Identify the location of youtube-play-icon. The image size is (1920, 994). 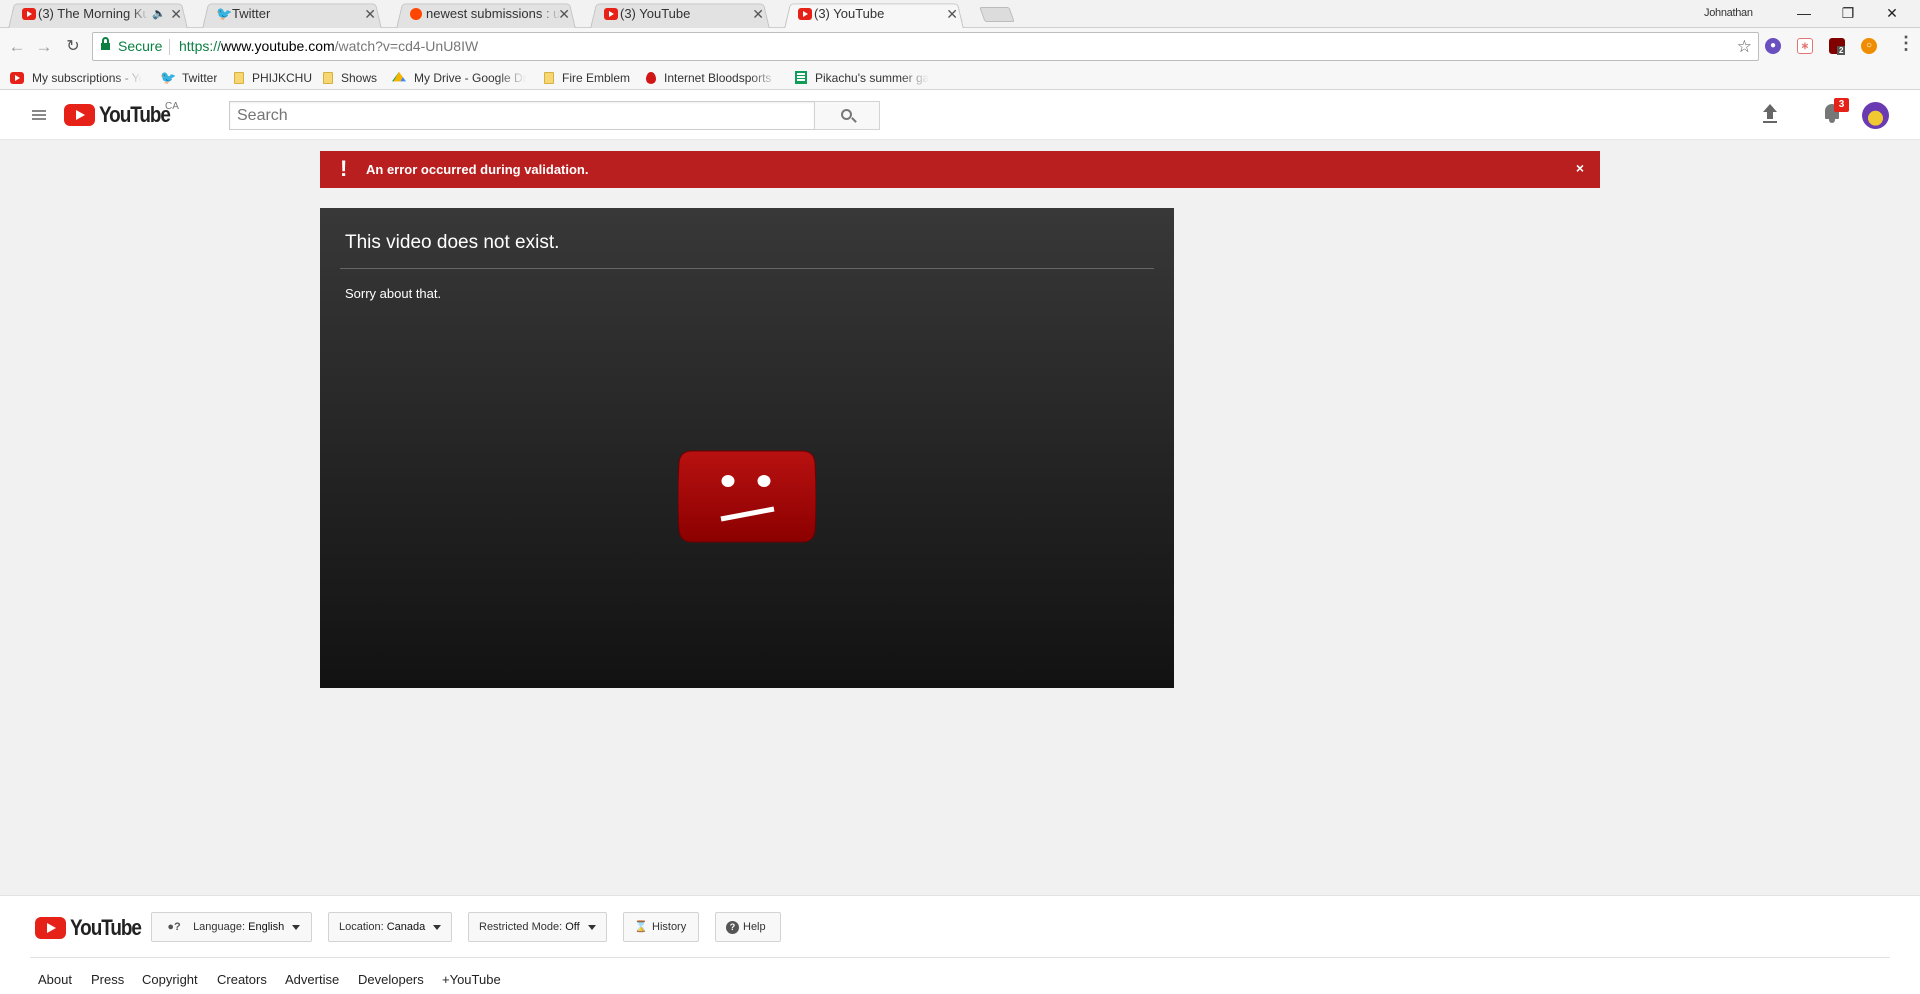
(79, 115).